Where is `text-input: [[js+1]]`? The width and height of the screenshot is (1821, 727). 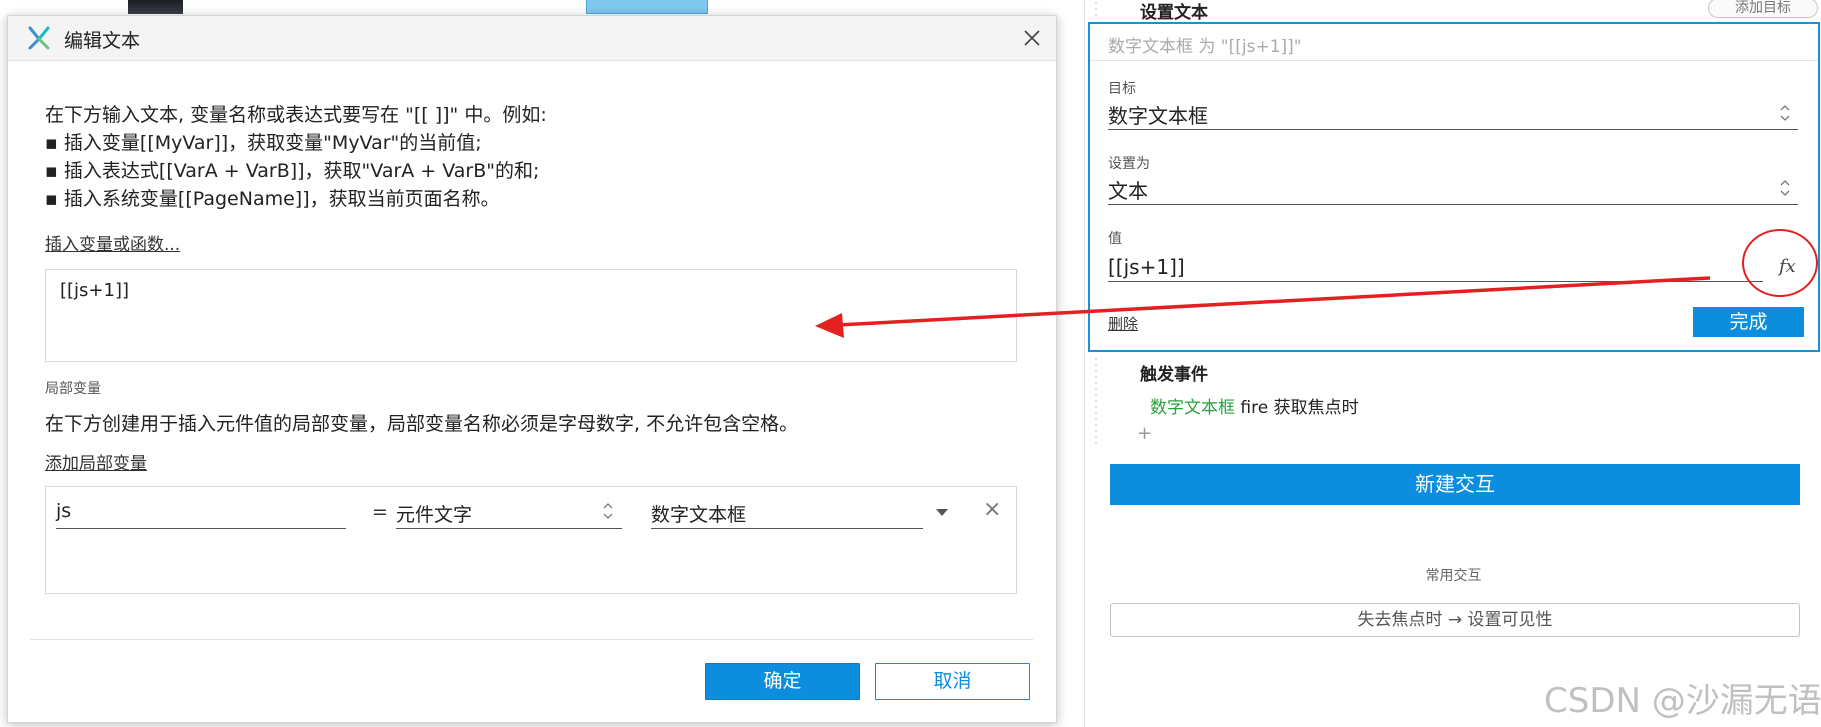
text-input: [[js+1]] is located at coordinates (531, 315).